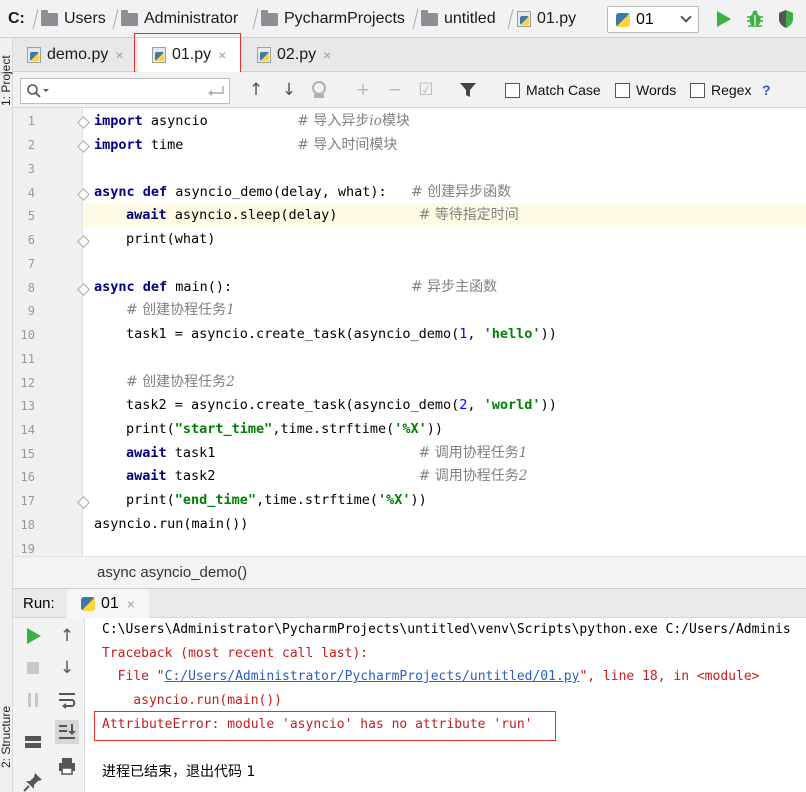 This screenshot has height=792, width=806. What do you see at coordinates (108, 603) in the screenshot?
I see `run-tab-01: 01 ×` at bounding box center [108, 603].